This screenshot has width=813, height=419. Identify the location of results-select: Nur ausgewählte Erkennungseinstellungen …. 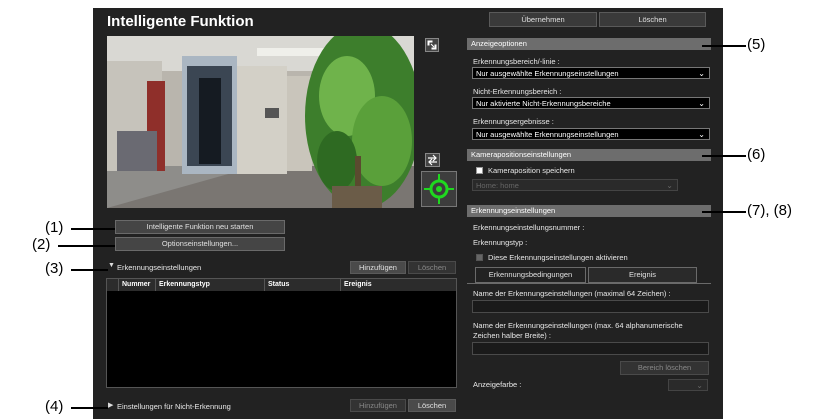
(591, 134).